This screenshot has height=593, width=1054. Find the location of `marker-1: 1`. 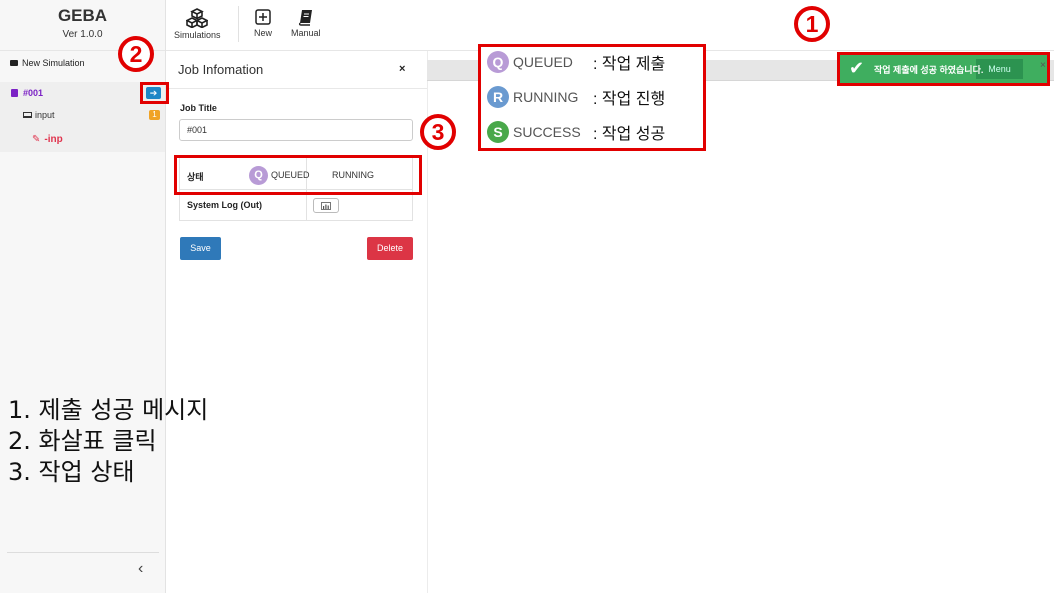

marker-1: 1 is located at coordinates (812, 24).